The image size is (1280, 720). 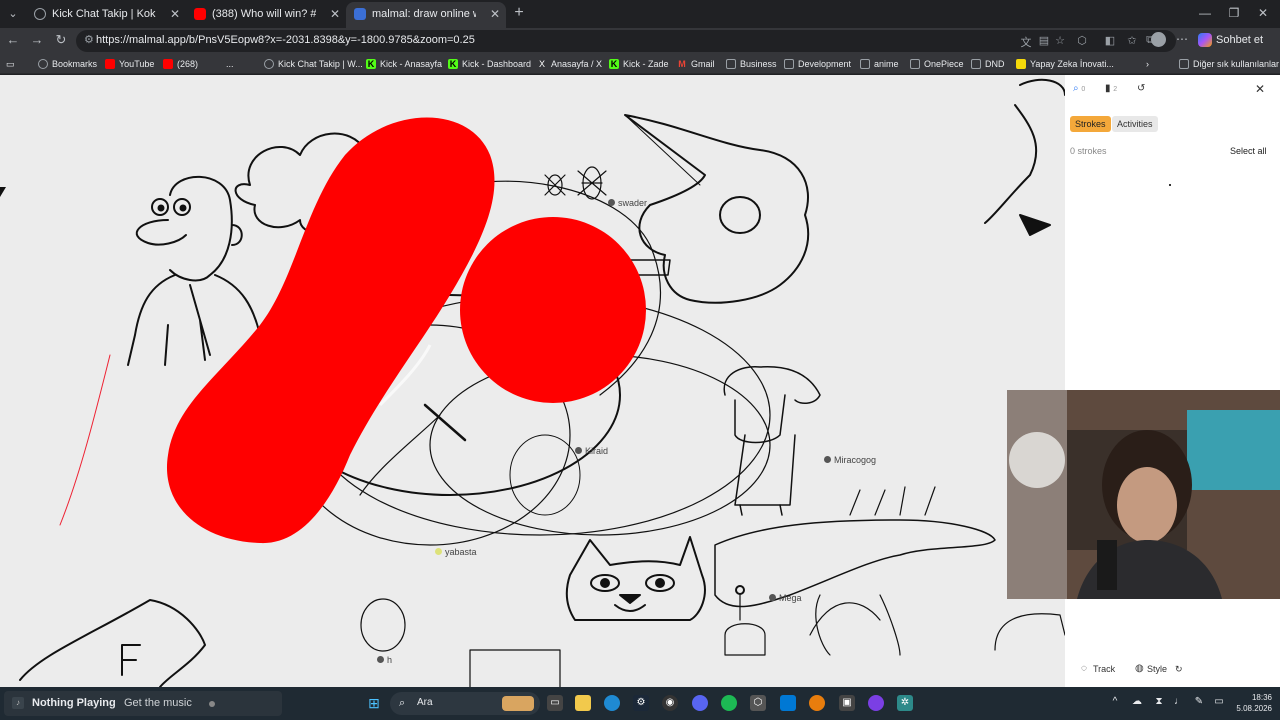 I want to click on bookmark-folder-dnd: DND, so click(x=988, y=64).